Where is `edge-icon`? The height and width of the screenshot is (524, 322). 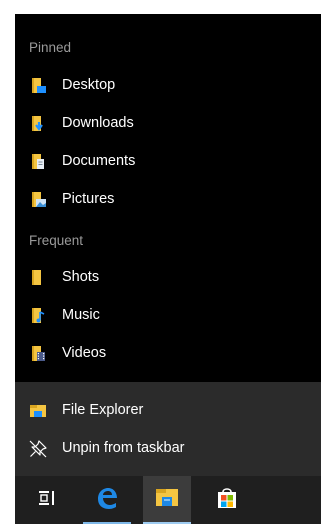 edge-icon is located at coordinates (107, 500).